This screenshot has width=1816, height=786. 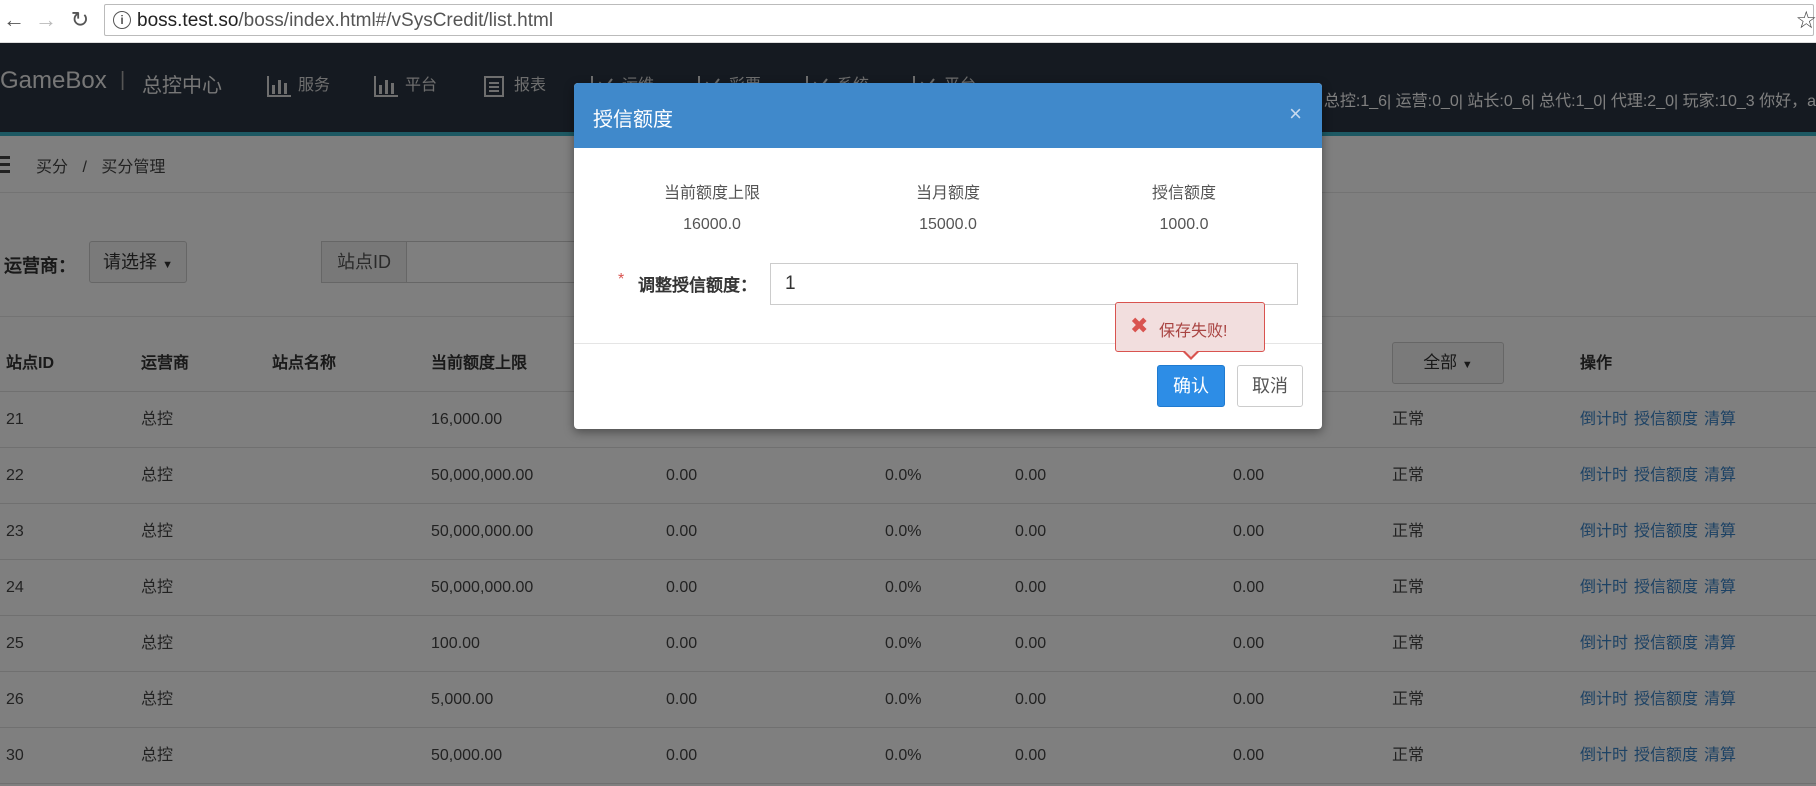 I want to click on error-tooltip: ✖ 保存失败!, so click(x=1190, y=331).